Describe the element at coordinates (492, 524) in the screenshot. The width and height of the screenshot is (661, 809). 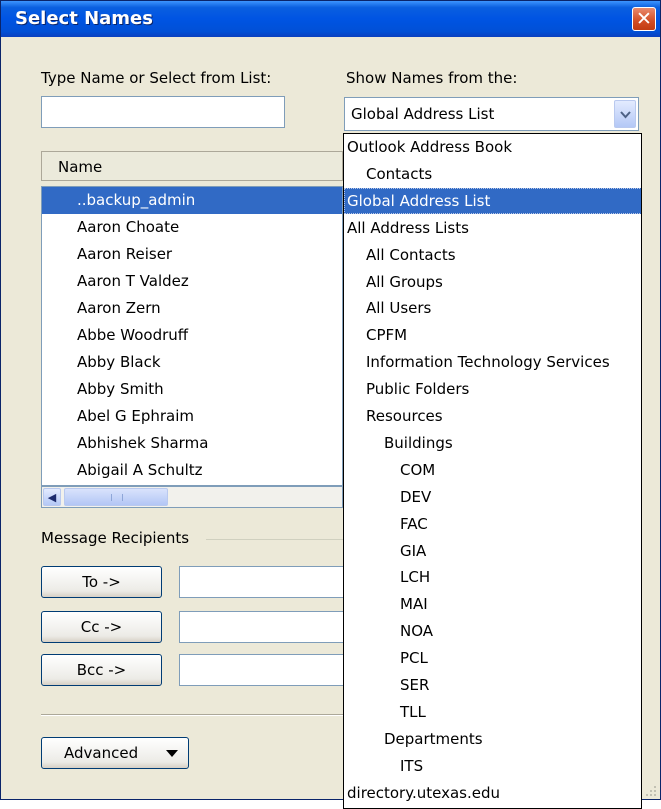
I see `dropdown-option: FAC` at that location.